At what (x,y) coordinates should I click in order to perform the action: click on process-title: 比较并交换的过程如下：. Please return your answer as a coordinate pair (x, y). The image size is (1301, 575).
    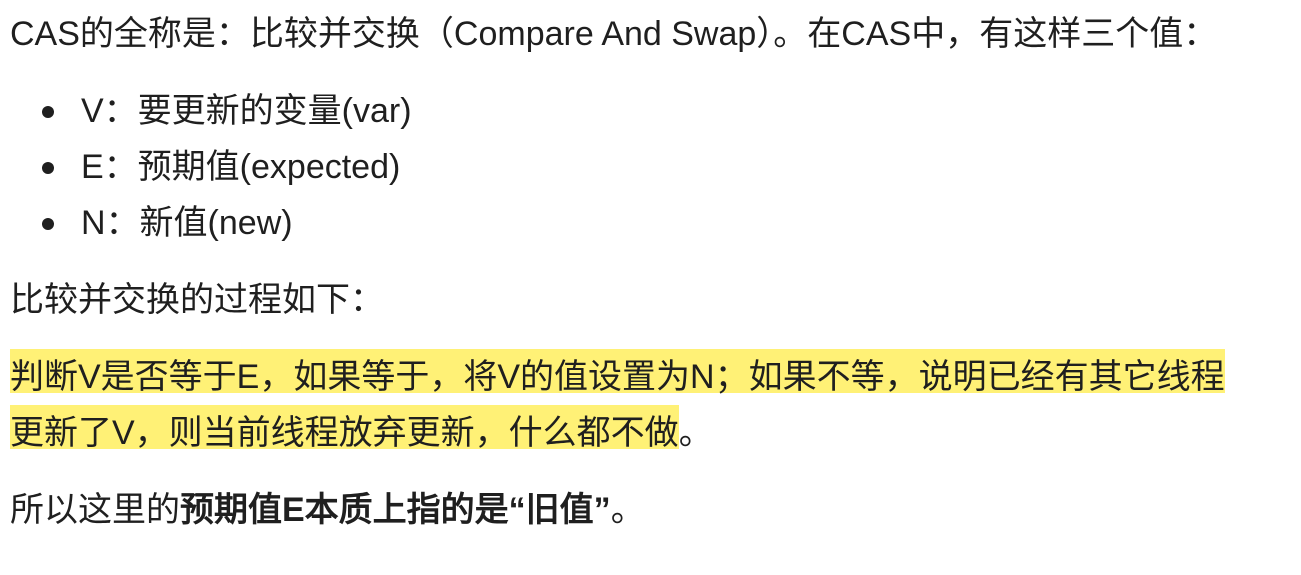
    Looking at the image, I should click on (197, 300).